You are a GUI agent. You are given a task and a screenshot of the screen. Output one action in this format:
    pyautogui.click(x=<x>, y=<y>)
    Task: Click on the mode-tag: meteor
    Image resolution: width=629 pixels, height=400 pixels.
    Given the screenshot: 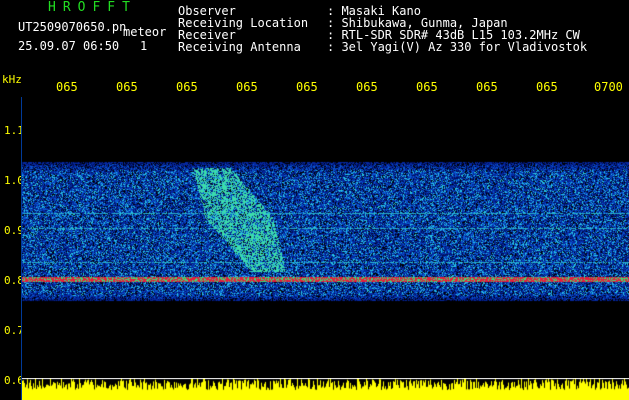 What is the action you would take?
    pyautogui.click(x=145, y=32)
    